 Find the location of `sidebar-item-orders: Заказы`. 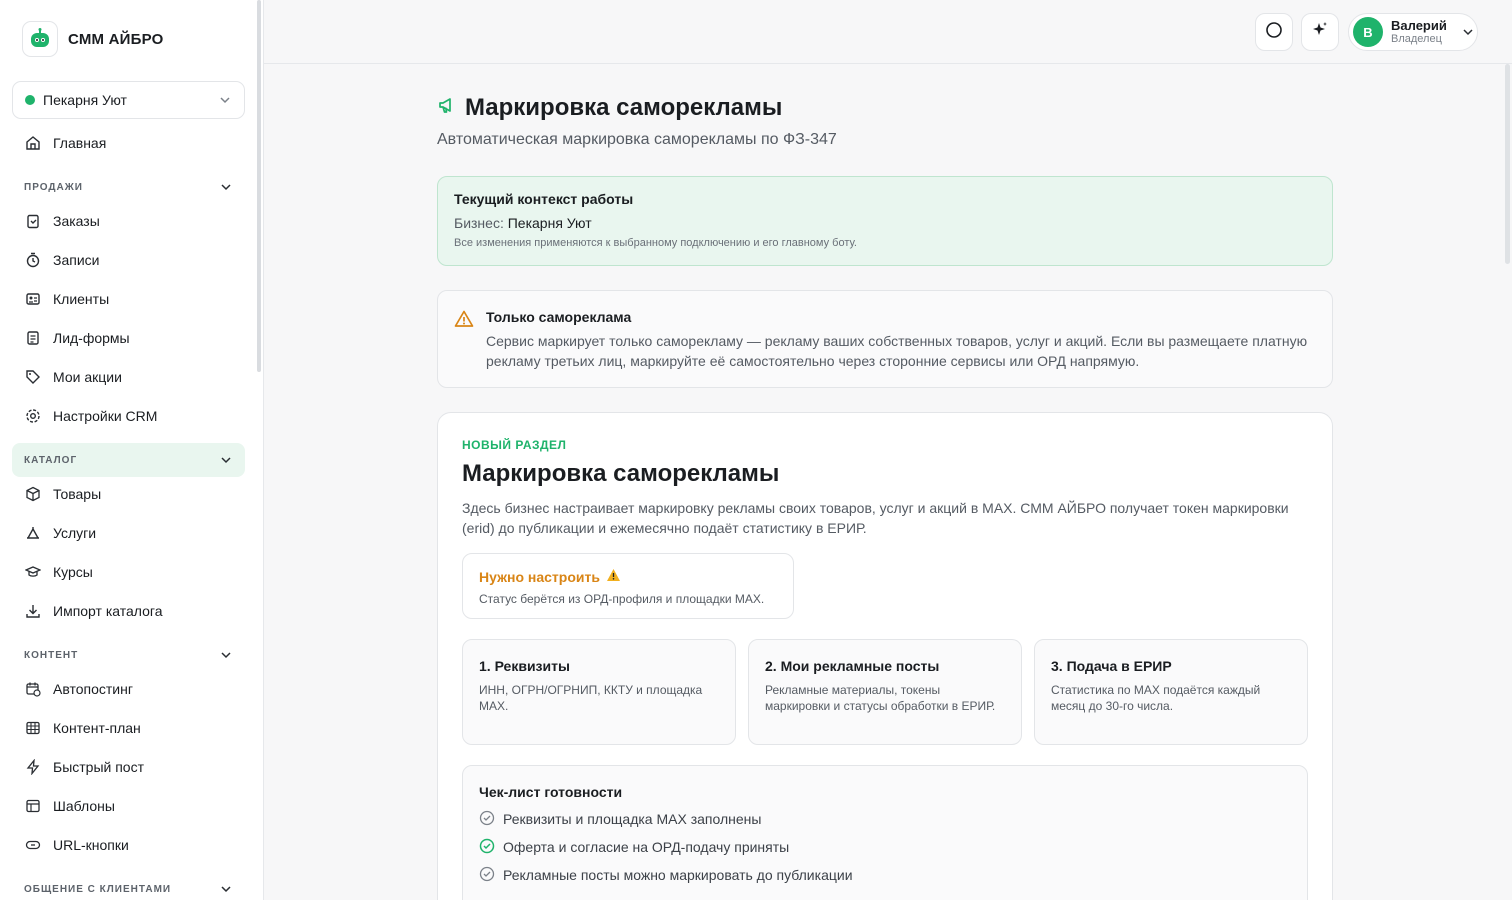

sidebar-item-orders: Заказы is located at coordinates (128, 221).